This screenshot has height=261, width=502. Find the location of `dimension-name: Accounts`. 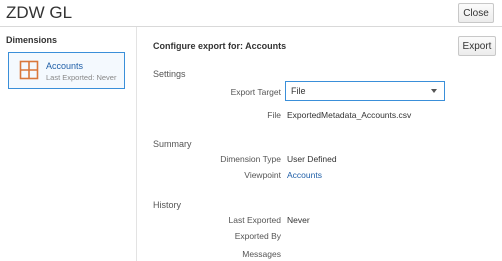

dimension-name: Accounts is located at coordinates (65, 66).